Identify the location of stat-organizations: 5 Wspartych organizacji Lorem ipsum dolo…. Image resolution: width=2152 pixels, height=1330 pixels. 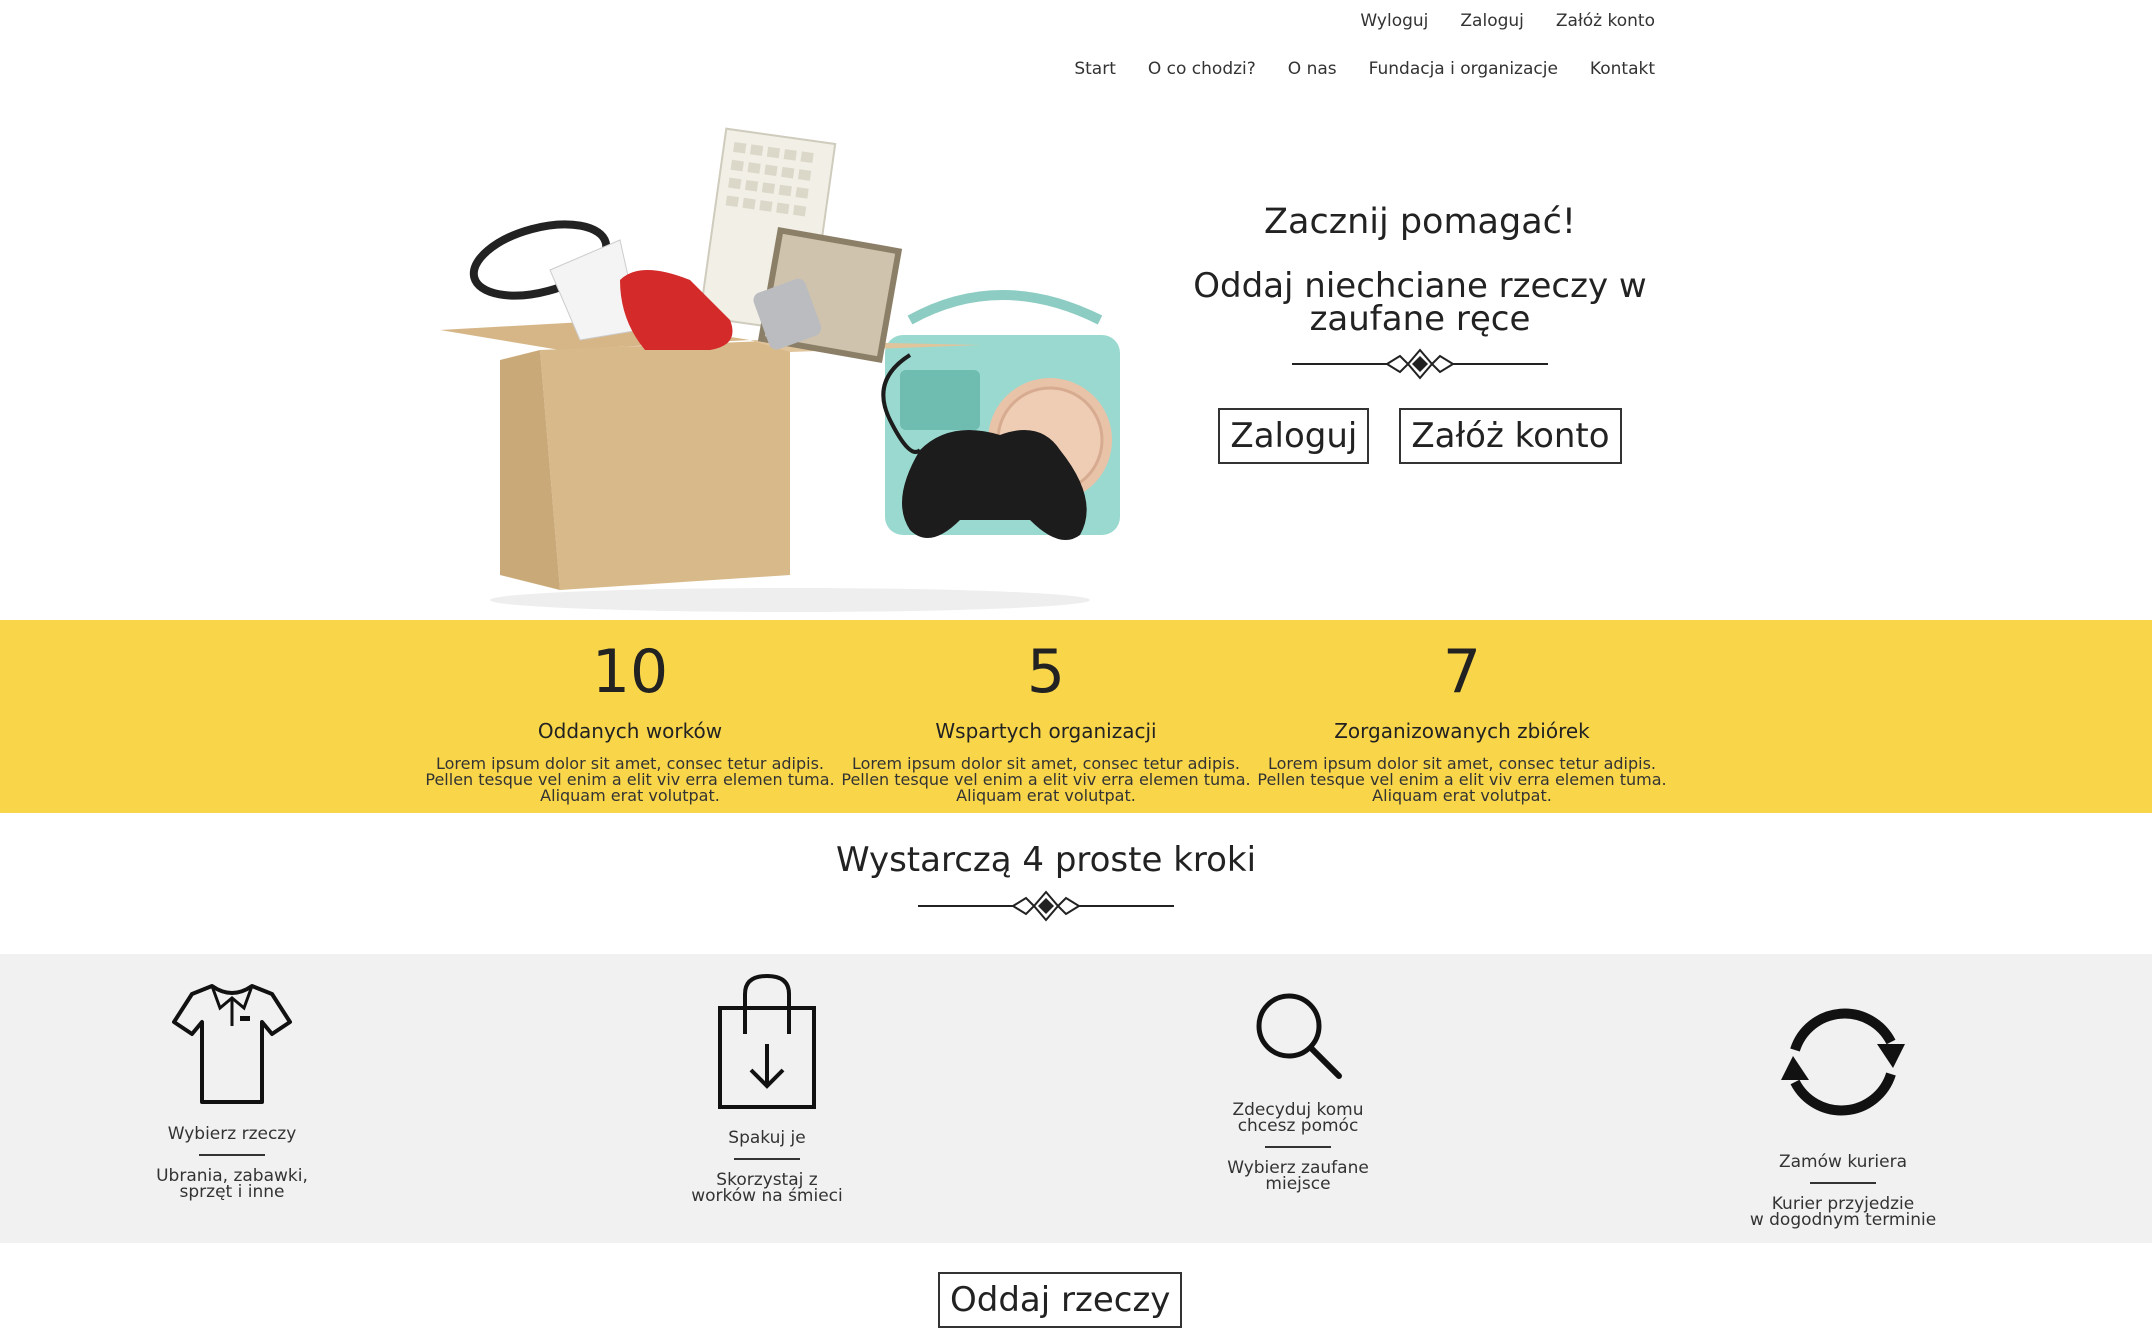
(1046, 712).